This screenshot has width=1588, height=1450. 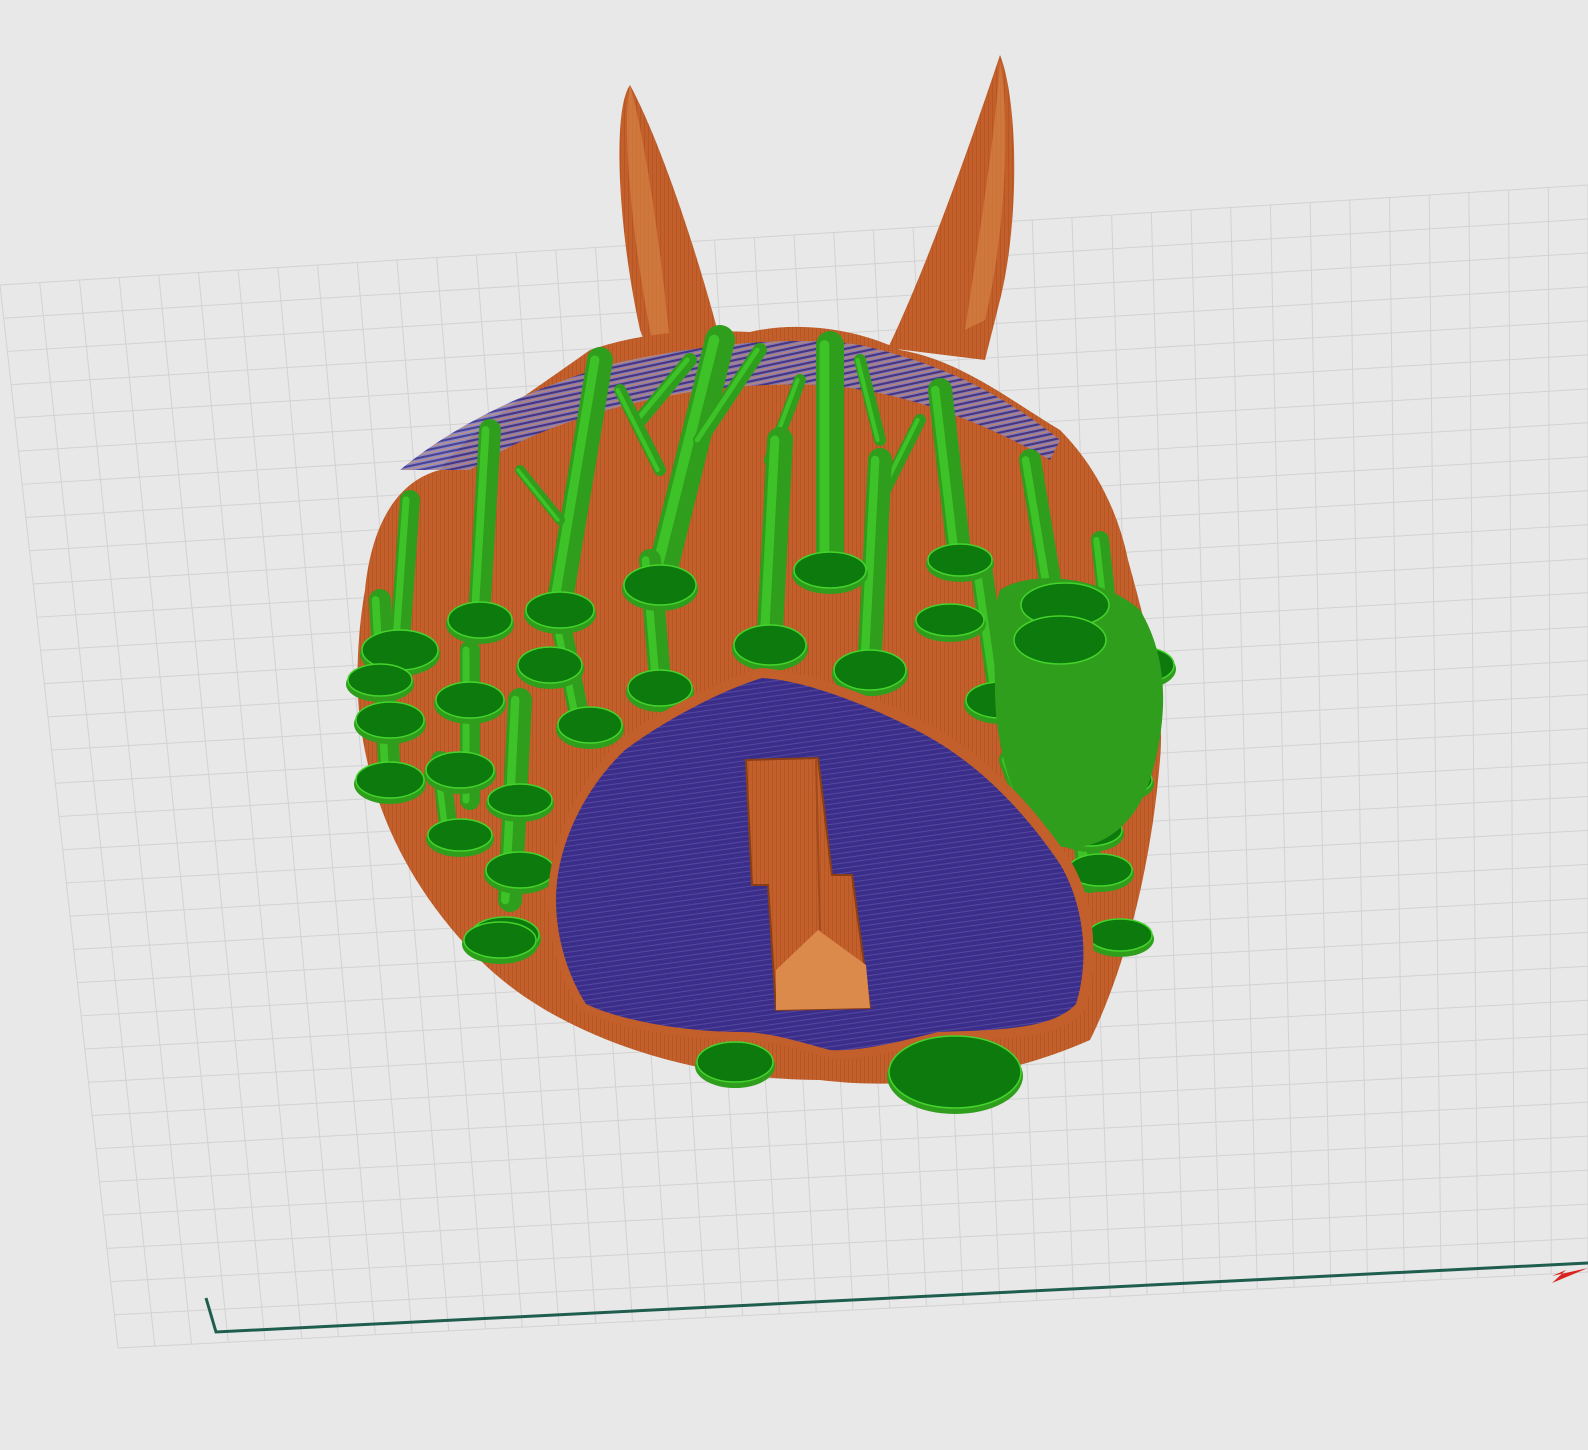 I want to click on left-horn, so click(x=670, y=220).